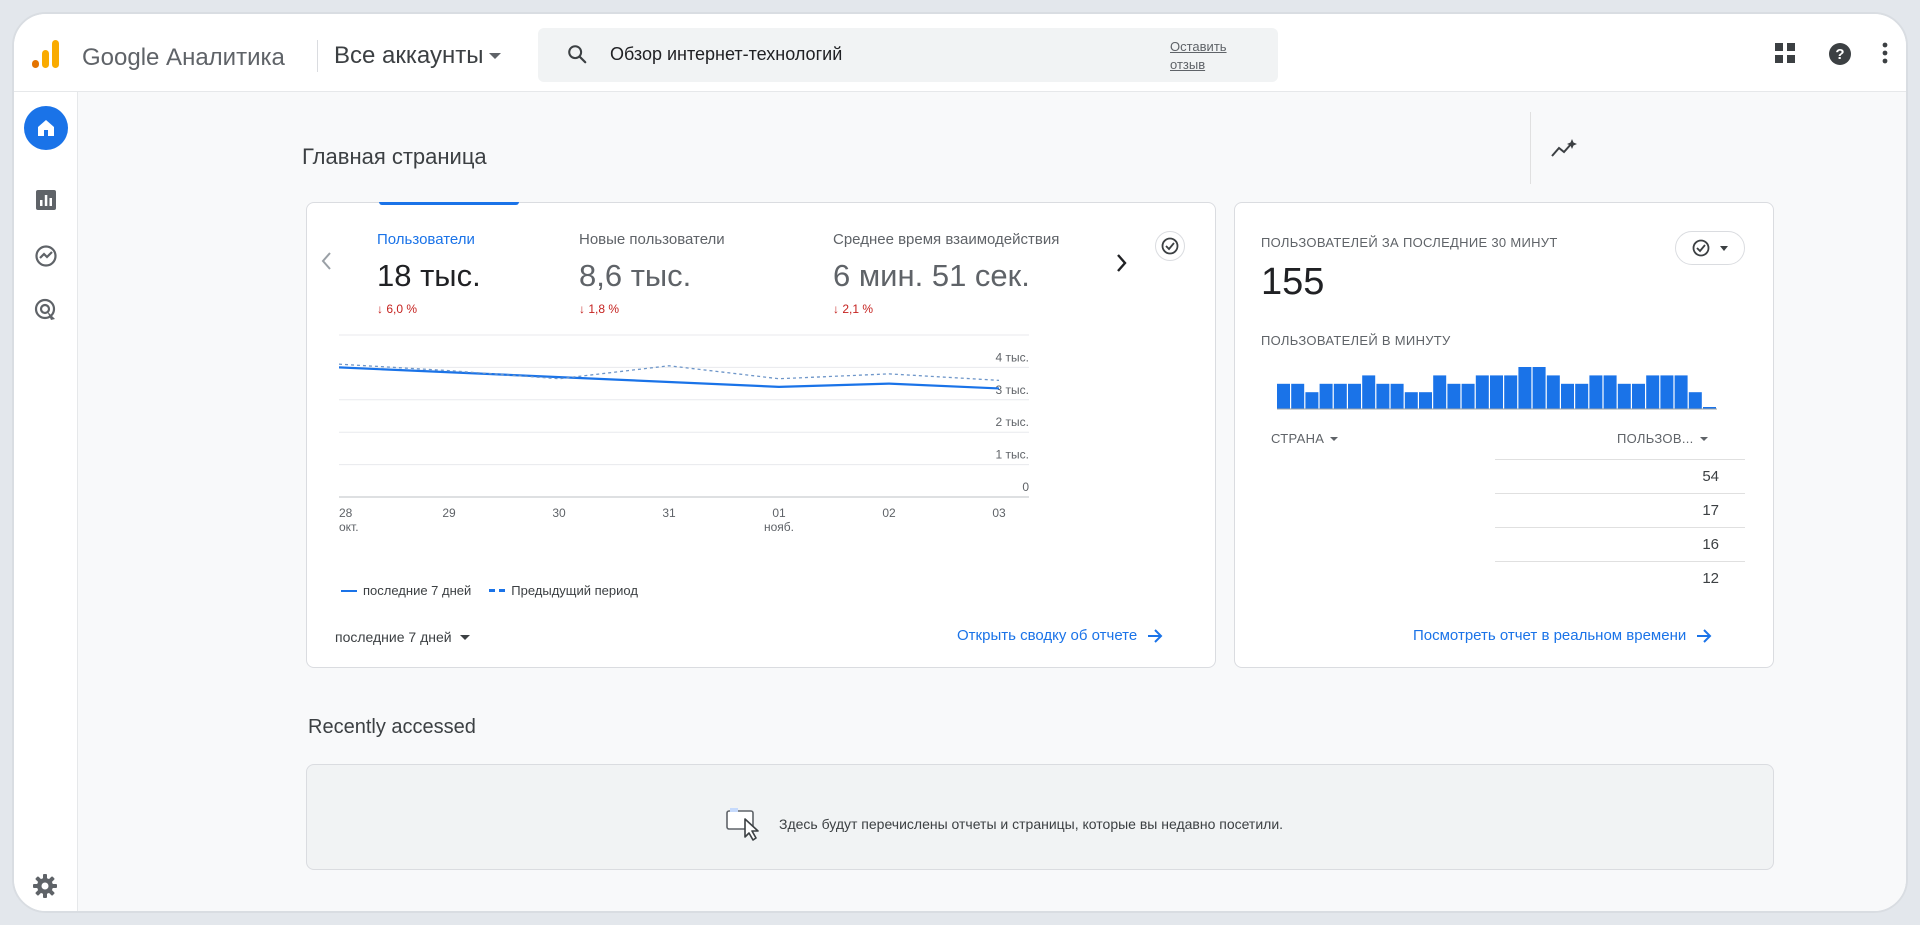  I want to click on y-tick-label: 0, so click(1025, 487).